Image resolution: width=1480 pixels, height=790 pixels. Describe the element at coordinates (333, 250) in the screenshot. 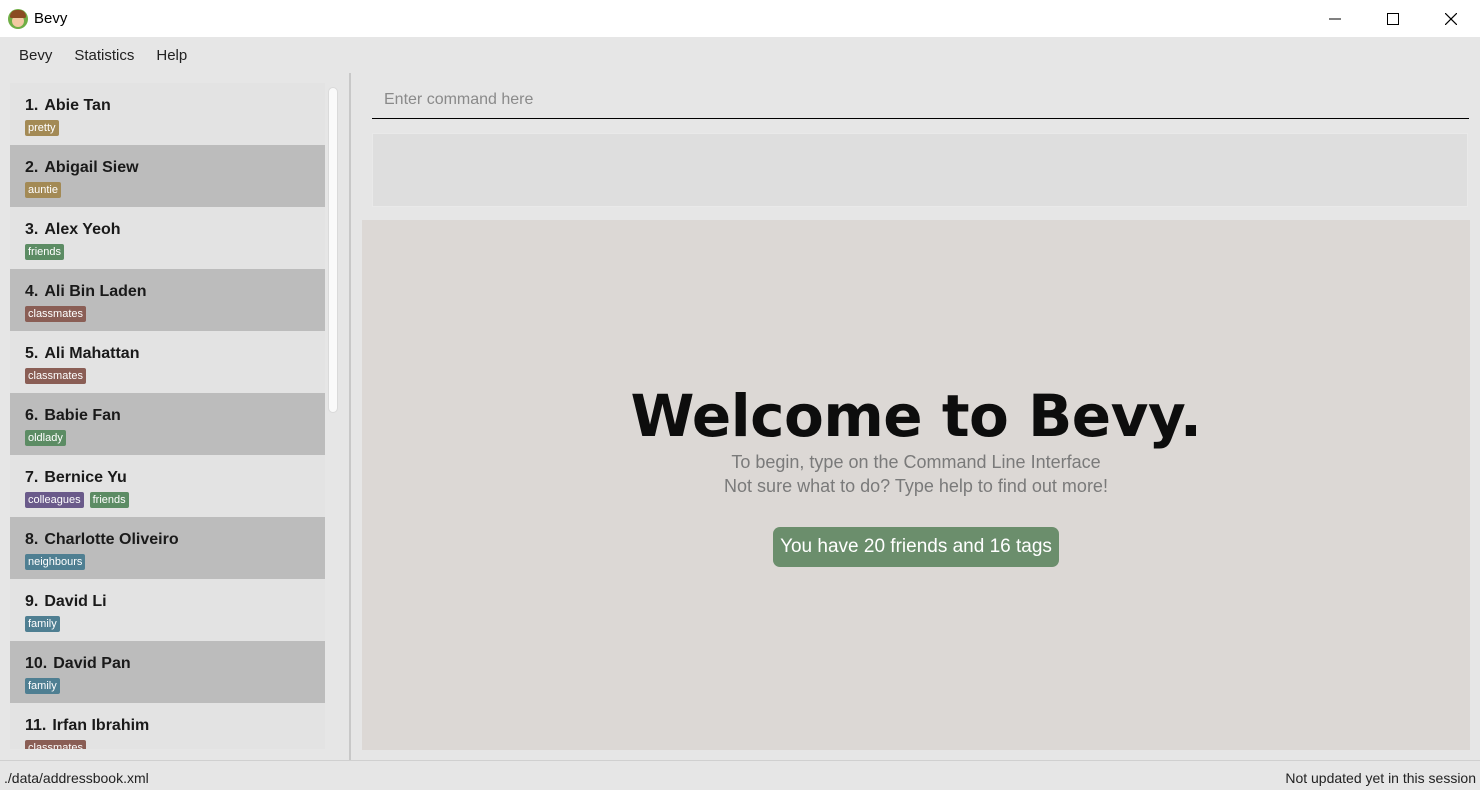

I see `person-list-scrollbar` at that location.